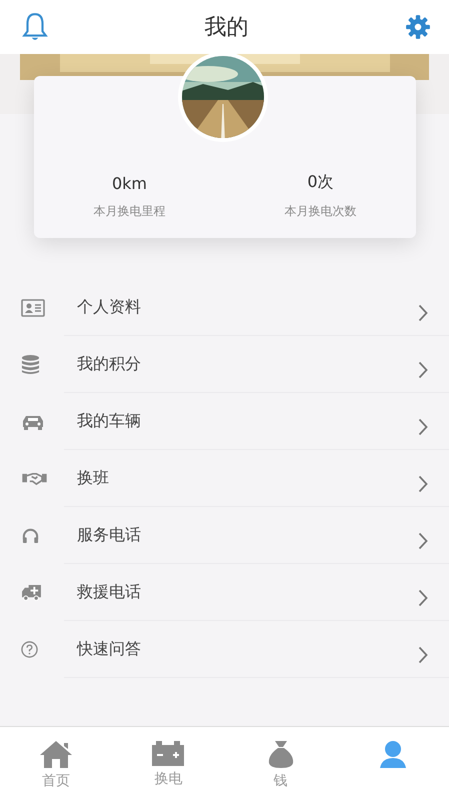  Describe the element at coordinates (34, 478) in the screenshot. I see `handshake-icon` at that location.